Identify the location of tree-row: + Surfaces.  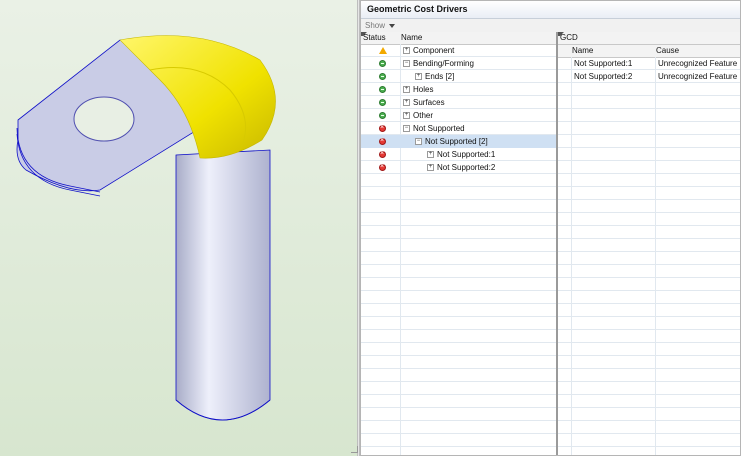
(458, 102).